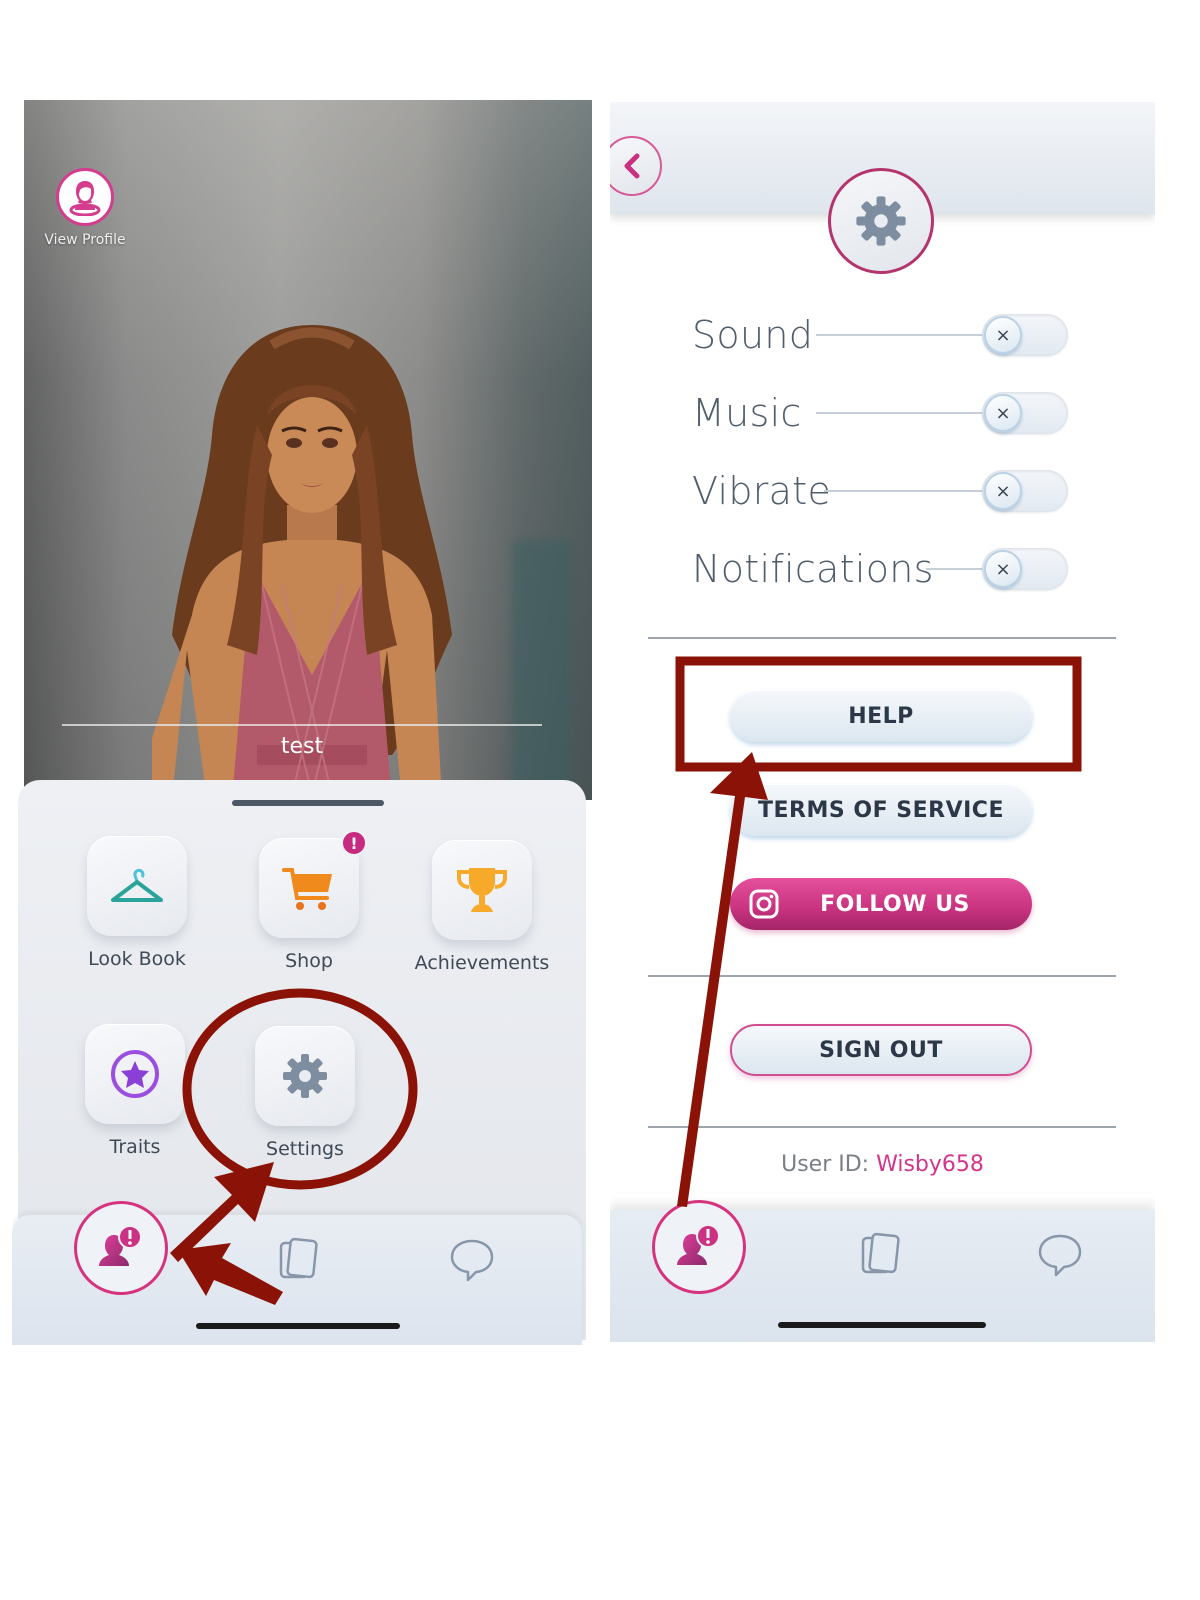 The image size is (1200, 1600). I want to click on setting-row-vibrate: Vibrate ×, so click(882, 491).